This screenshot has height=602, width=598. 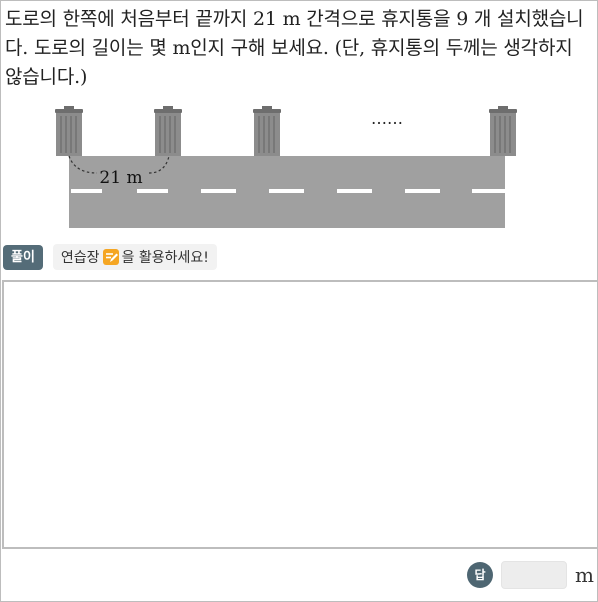 What do you see at coordinates (23, 257) in the screenshot?
I see `solution-badge: 풀이` at bounding box center [23, 257].